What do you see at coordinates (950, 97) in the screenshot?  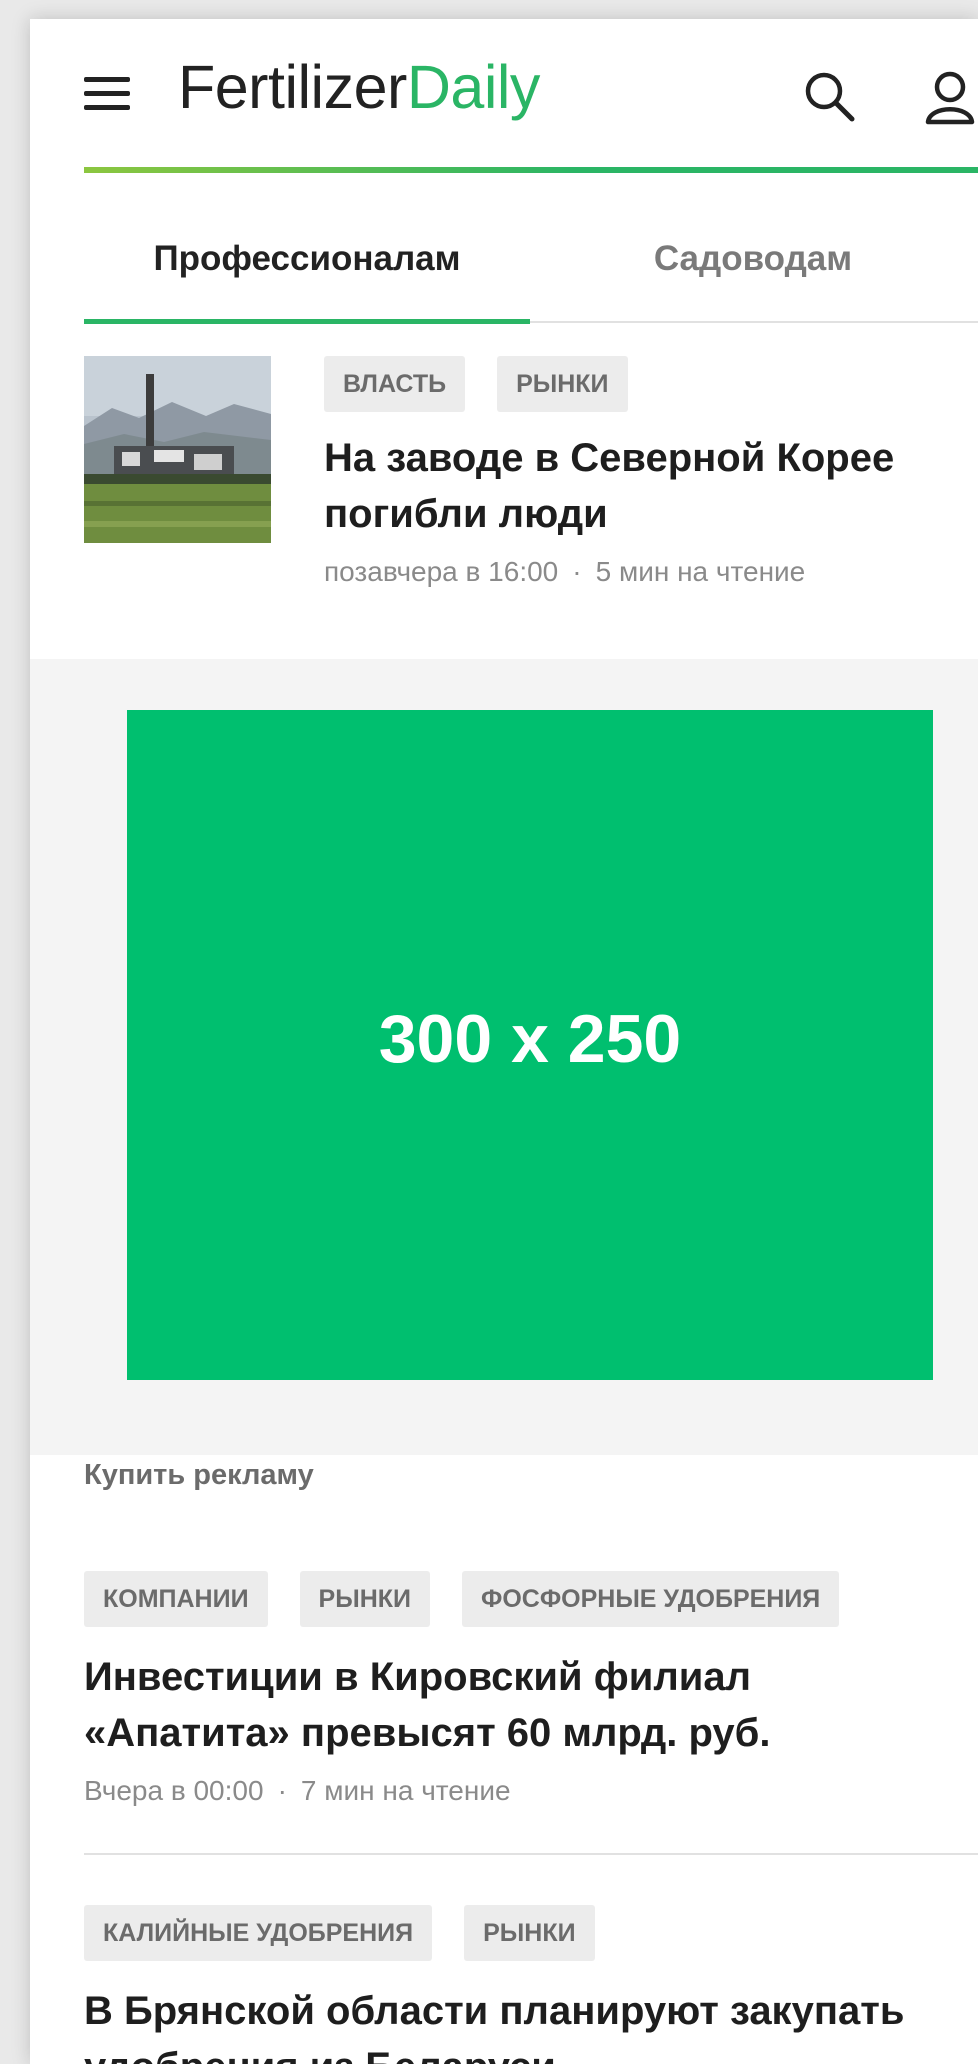 I see `user-icon` at bounding box center [950, 97].